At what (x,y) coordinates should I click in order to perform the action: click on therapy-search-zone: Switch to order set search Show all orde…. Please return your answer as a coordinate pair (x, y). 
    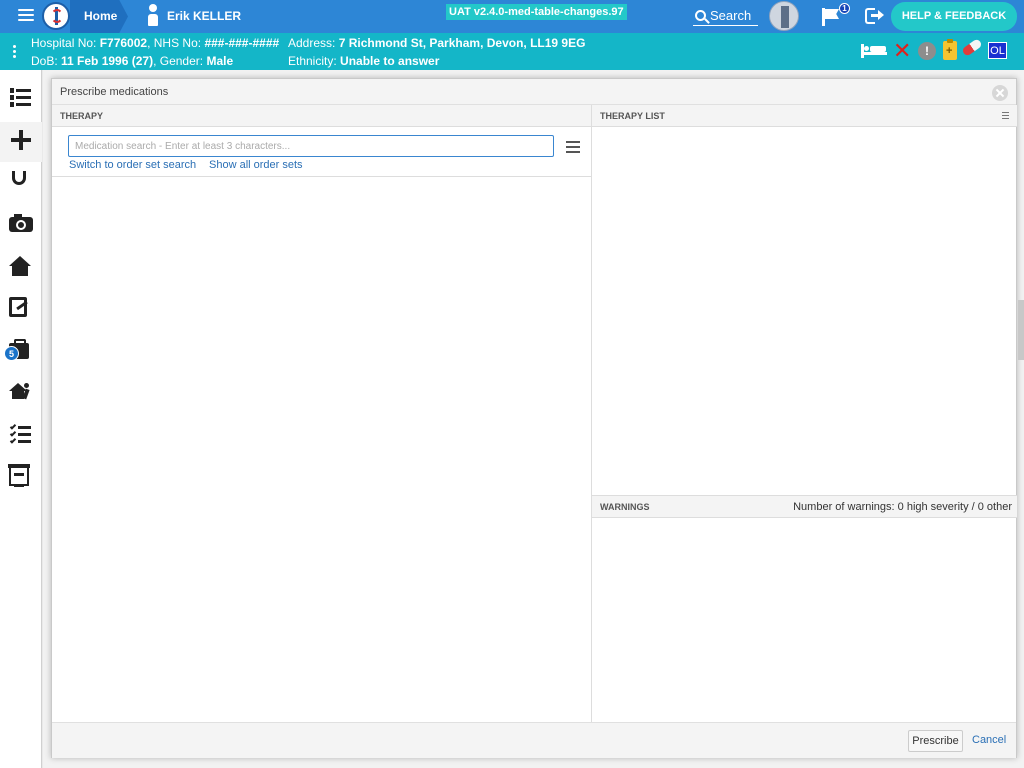
    Looking at the image, I should click on (321, 152).